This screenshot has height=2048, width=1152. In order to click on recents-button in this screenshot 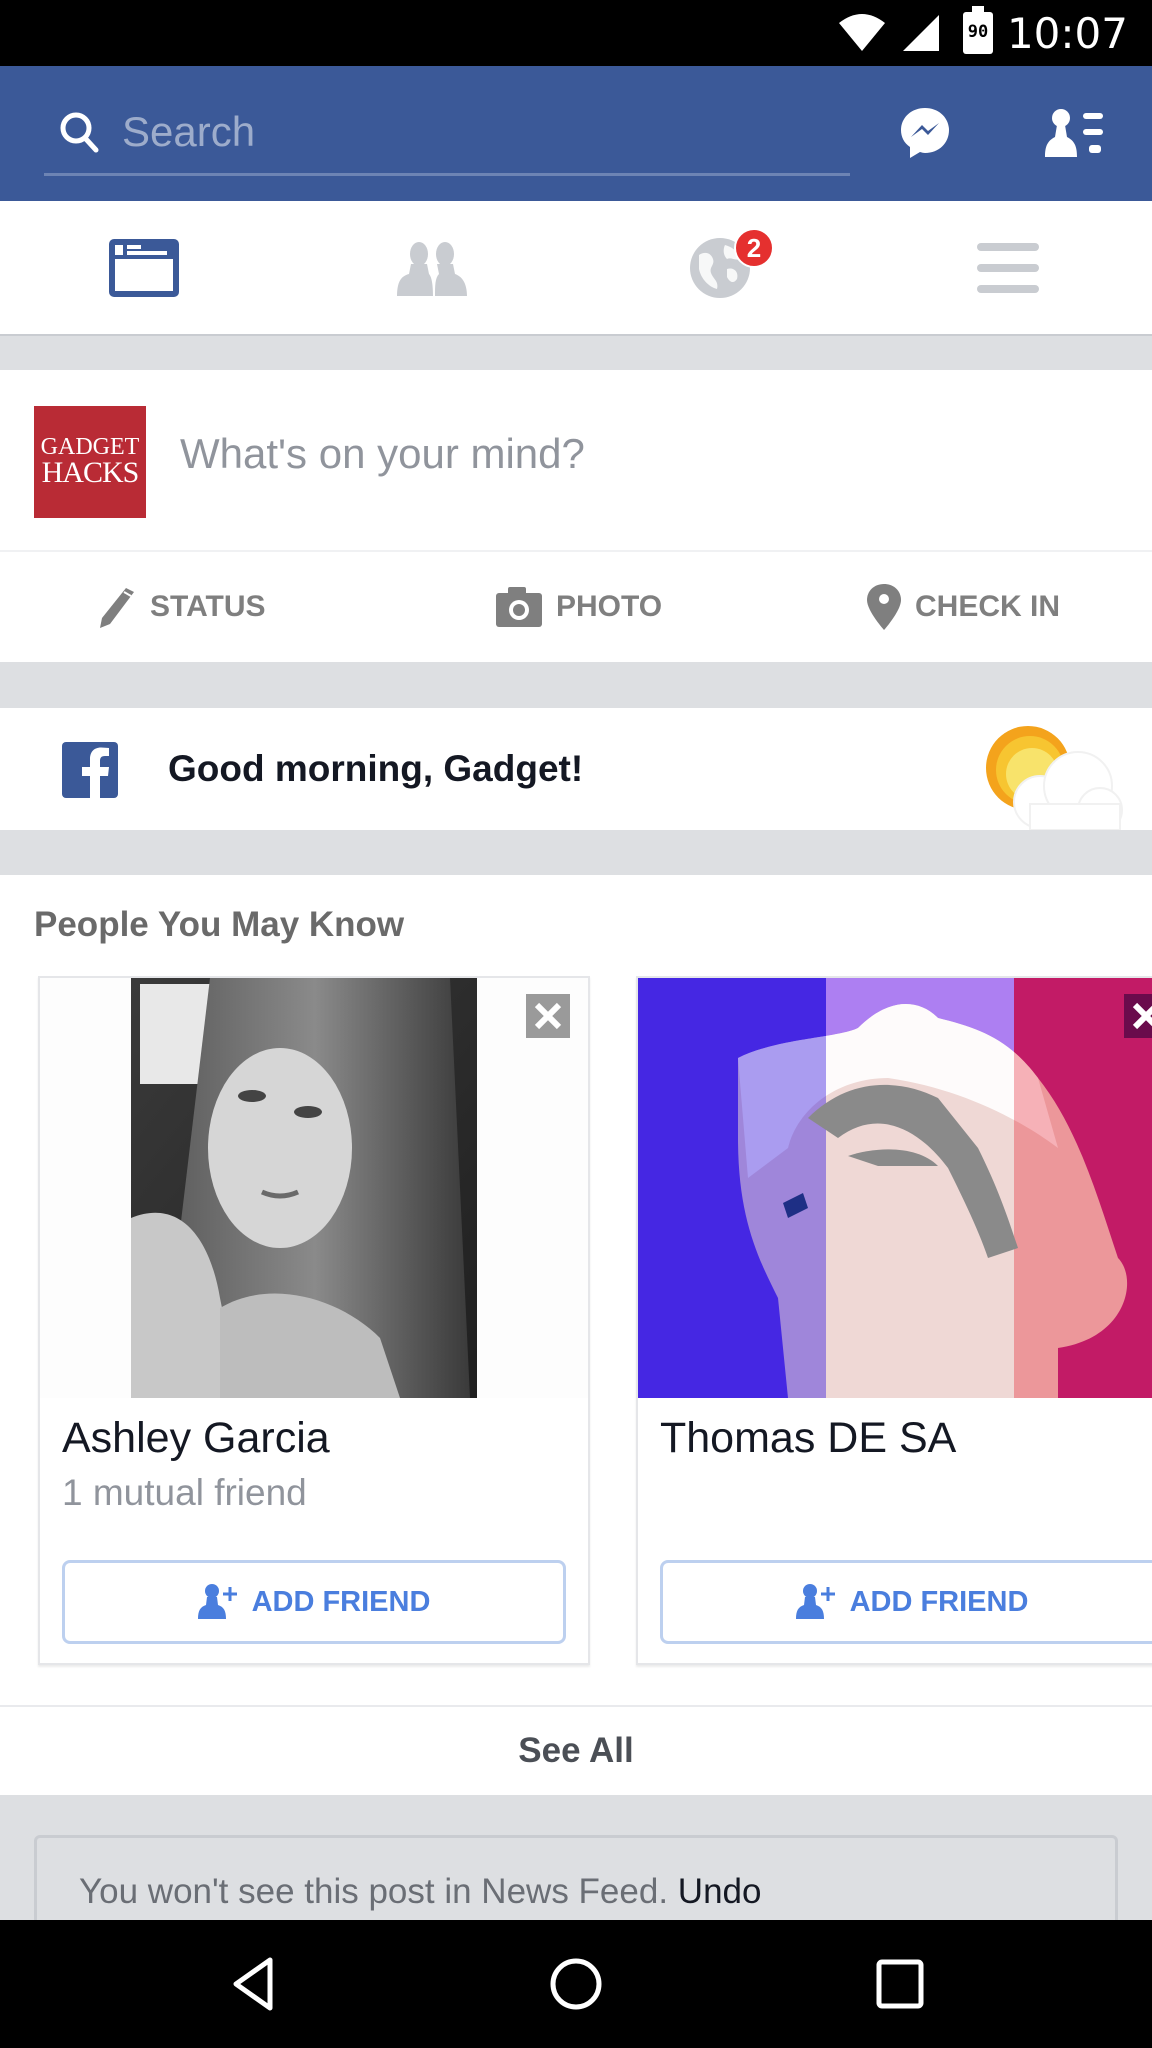, I will do `click(900, 1984)`.